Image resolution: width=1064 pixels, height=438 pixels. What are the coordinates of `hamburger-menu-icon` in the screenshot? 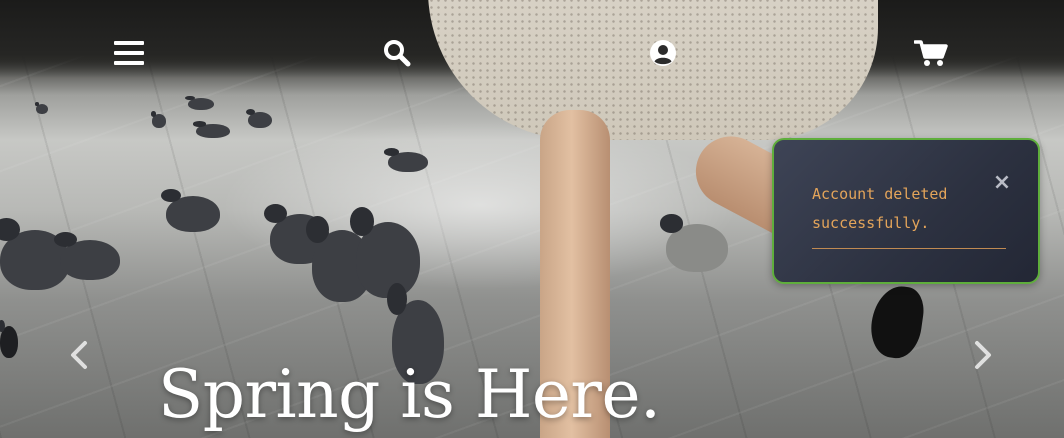 It's located at (129, 53).